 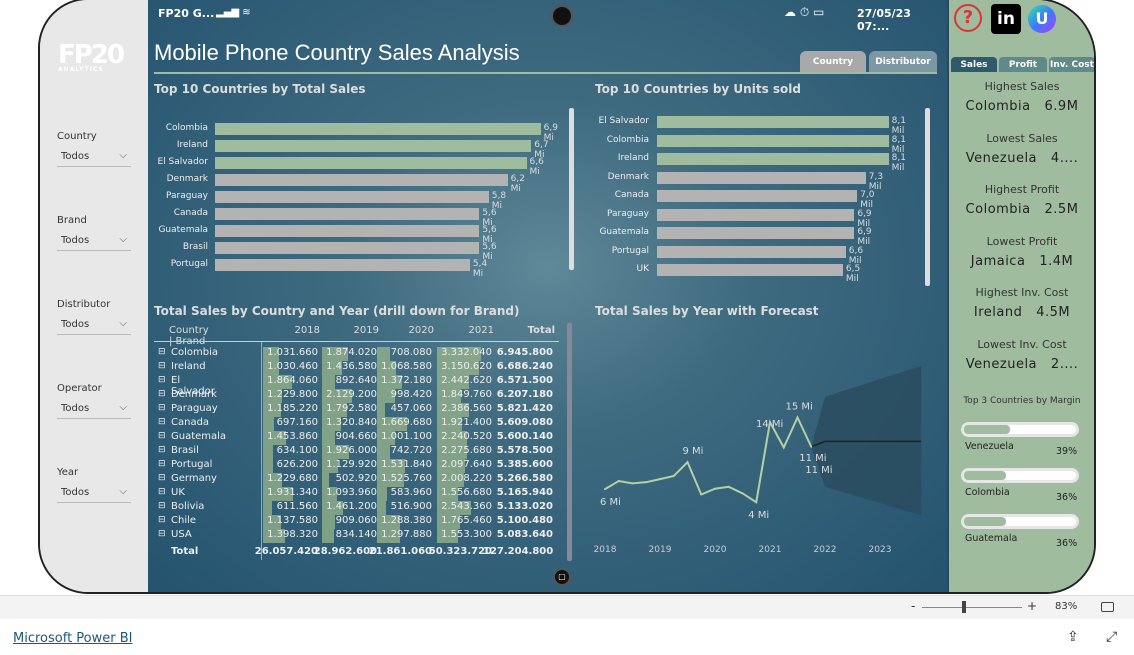 What do you see at coordinates (79, 388) in the screenshot?
I see `filter-label: Operator` at bounding box center [79, 388].